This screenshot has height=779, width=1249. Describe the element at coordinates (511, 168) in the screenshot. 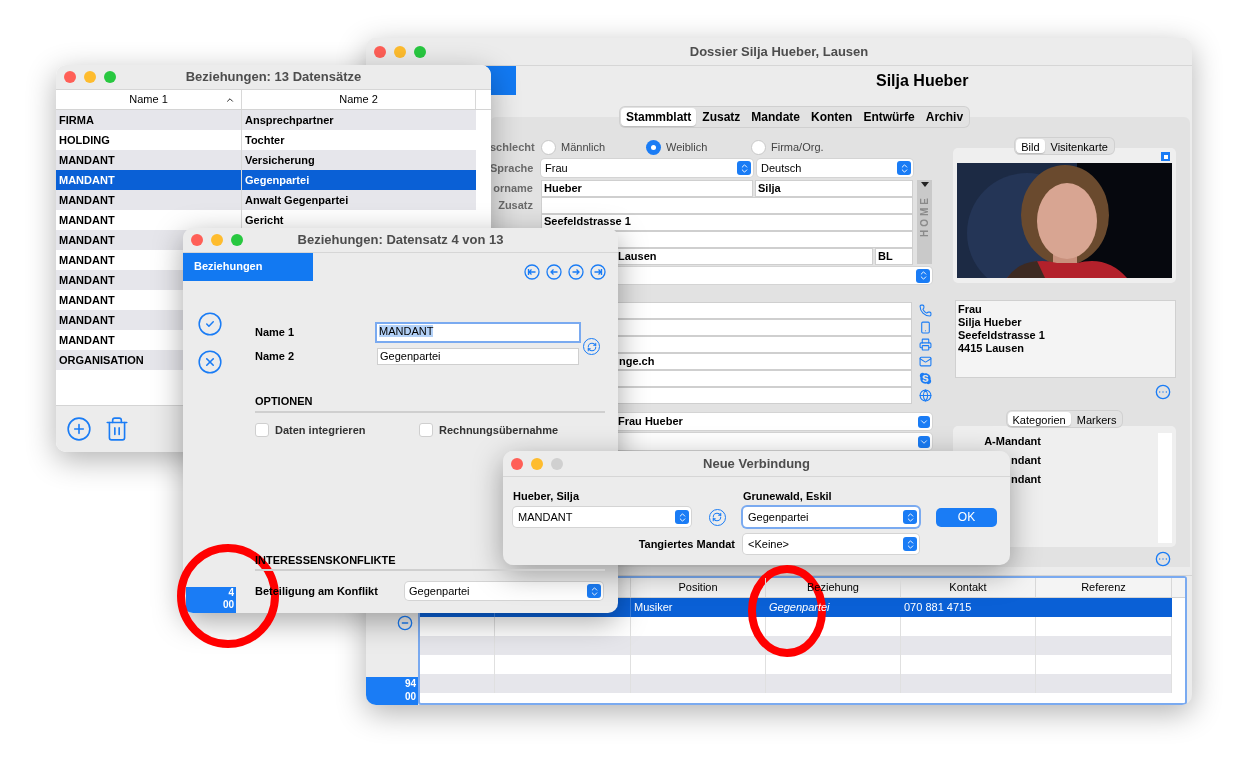

I see `field-label: Sprache` at that location.